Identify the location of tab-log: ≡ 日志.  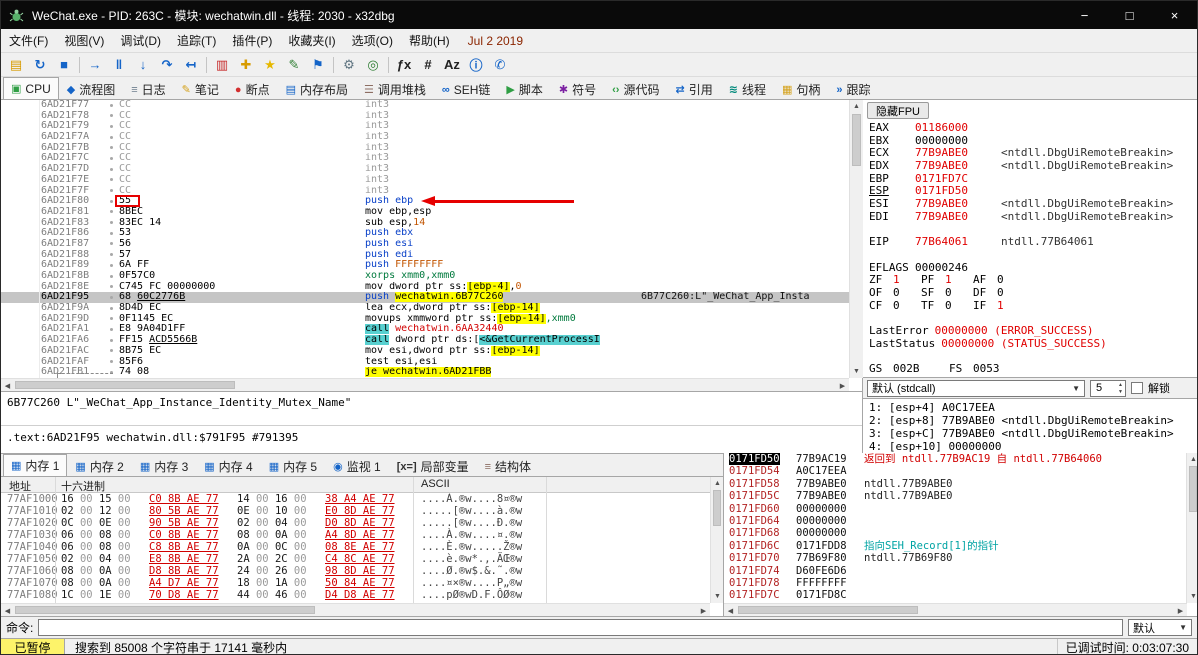
(148, 89).